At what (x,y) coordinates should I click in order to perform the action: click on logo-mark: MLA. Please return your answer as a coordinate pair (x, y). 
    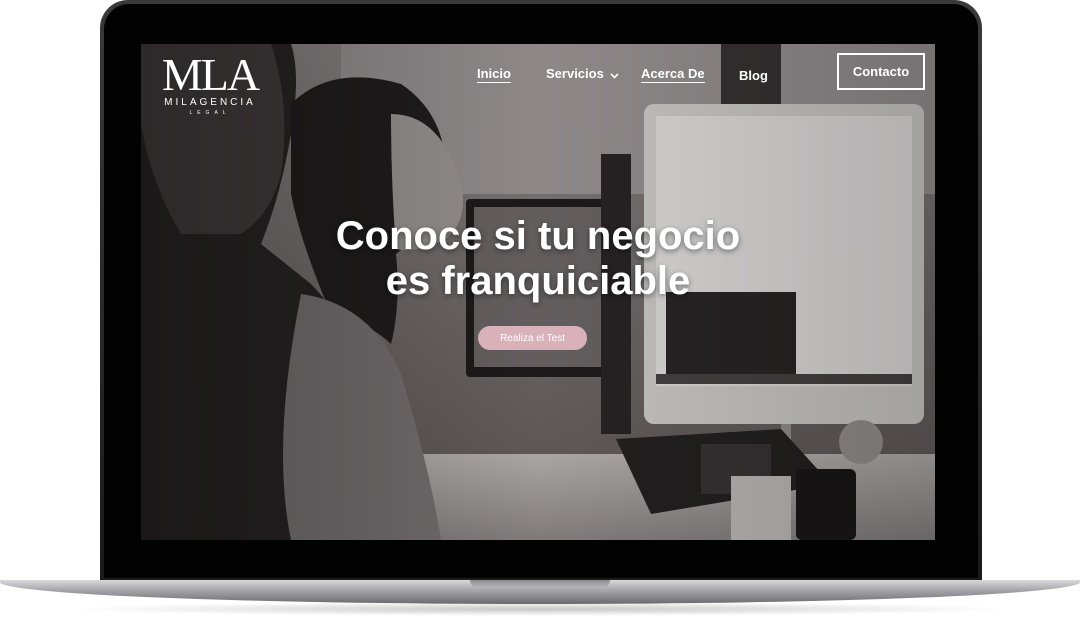
    Looking at the image, I should click on (210, 74).